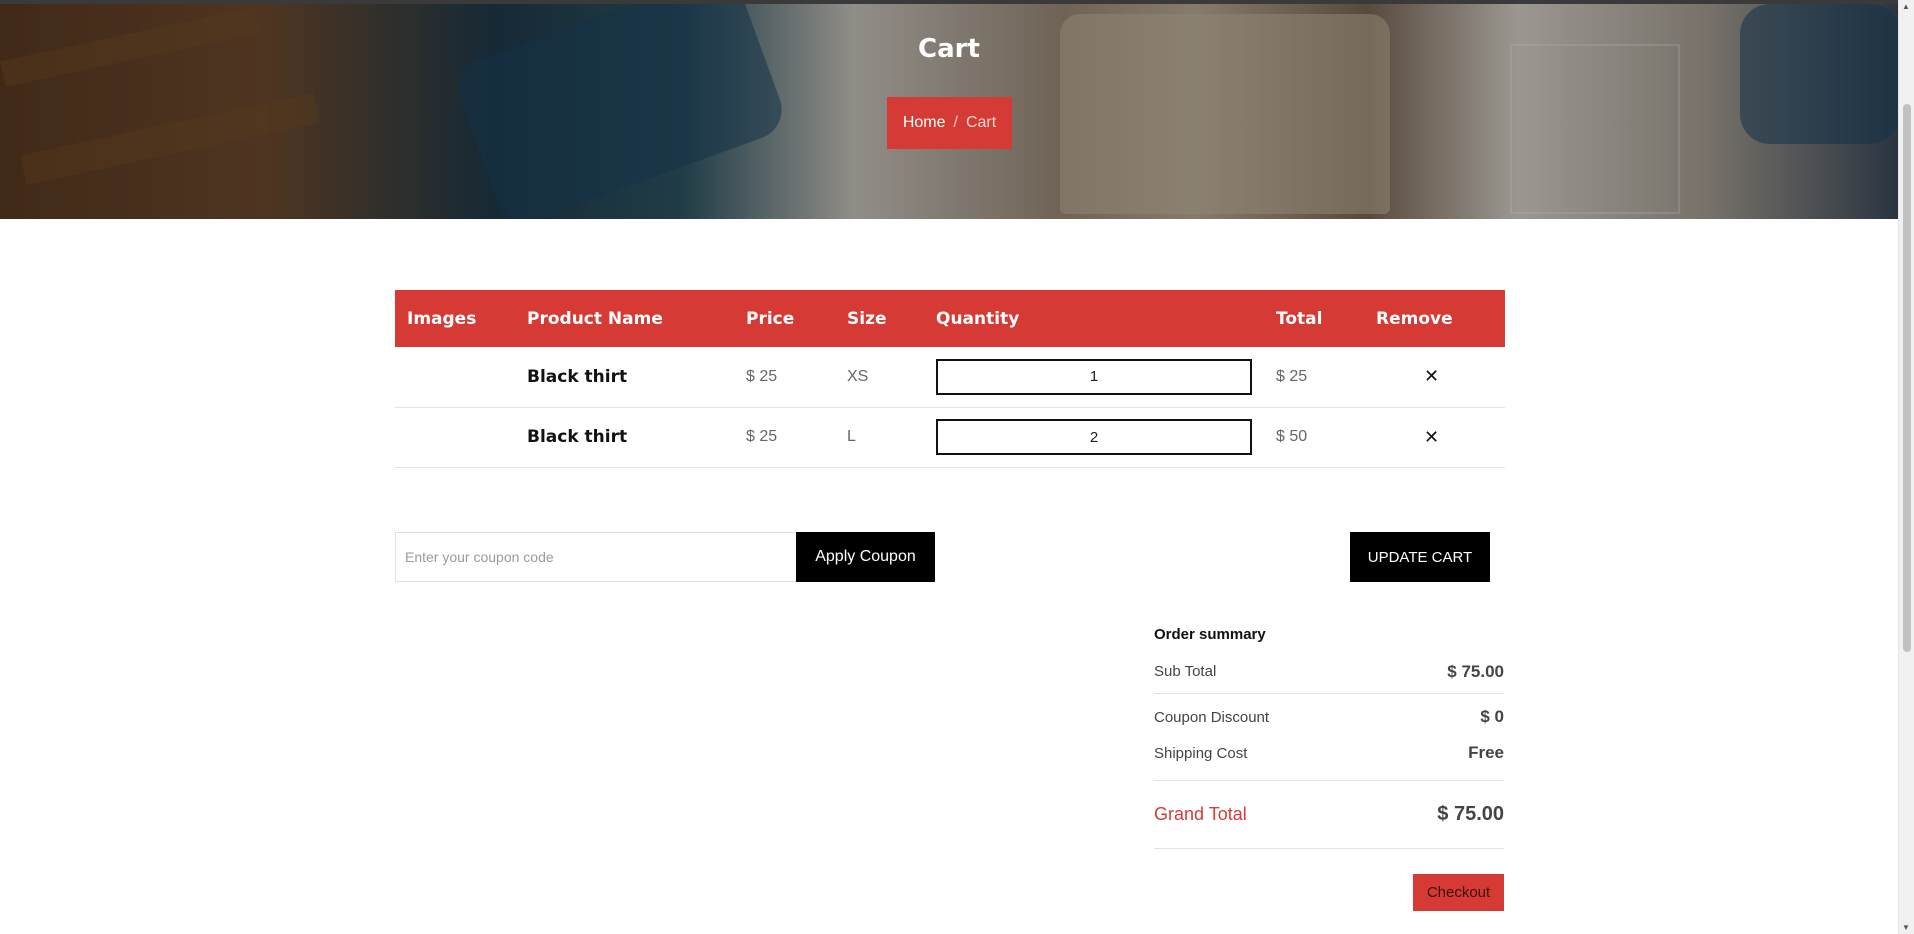 This screenshot has height=934, width=1914. I want to click on scrollbar-thumb, so click(1907, 378).